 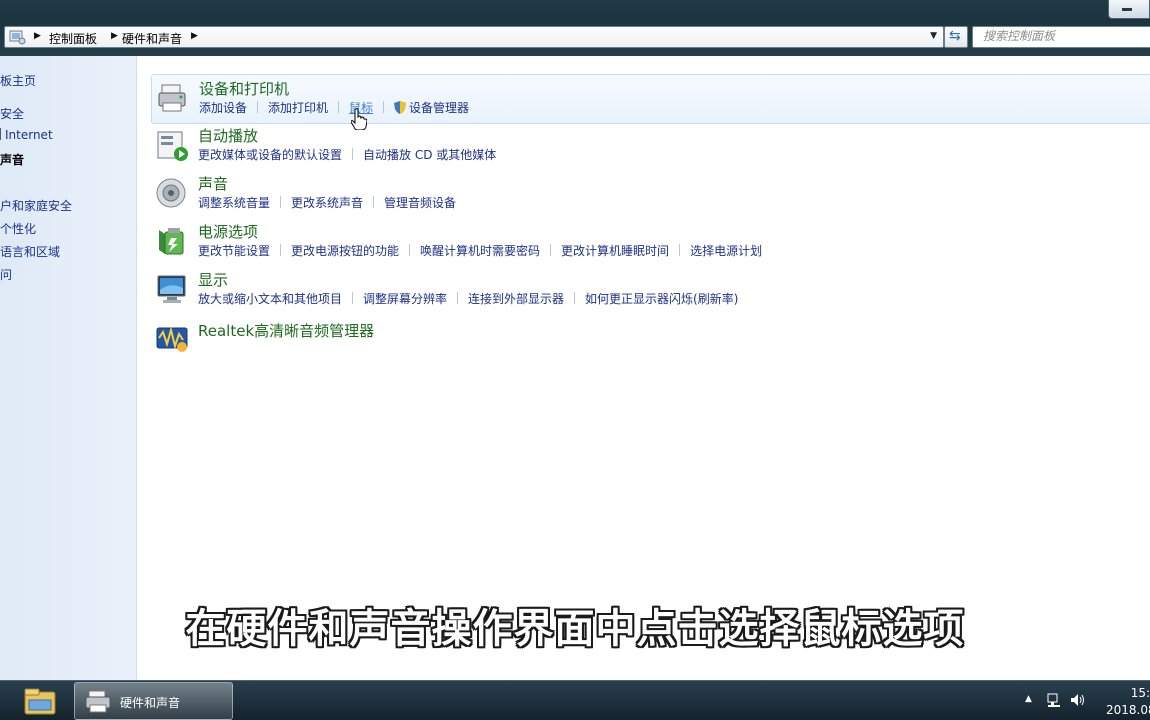 What do you see at coordinates (6, 274) in the screenshot?
I see `sidebar-item-access: 问` at bounding box center [6, 274].